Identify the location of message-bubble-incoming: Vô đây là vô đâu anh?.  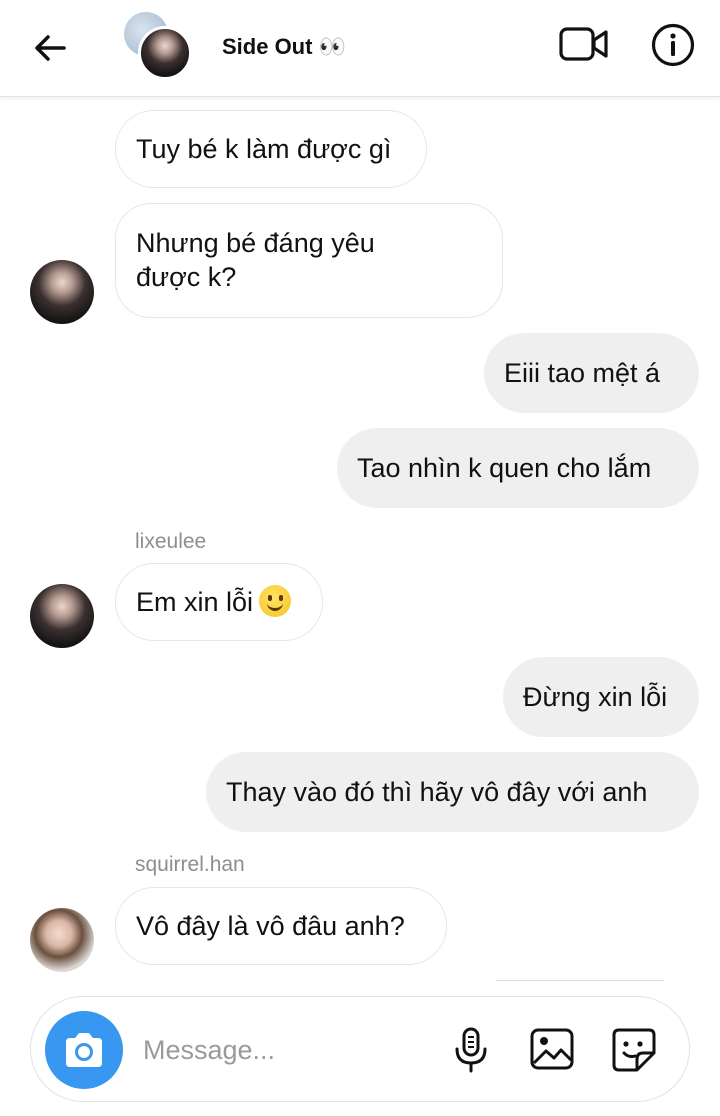
(281, 926).